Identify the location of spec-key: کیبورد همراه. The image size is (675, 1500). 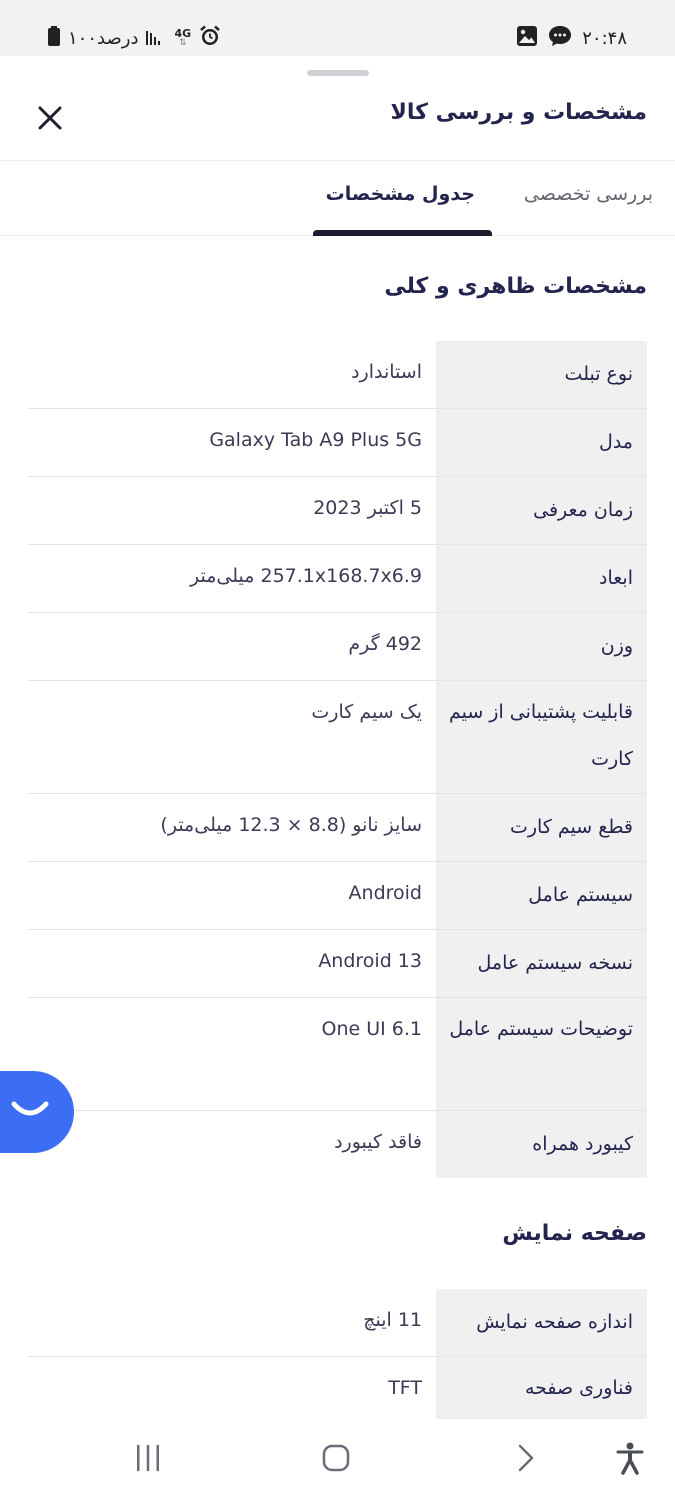
(541, 1144).